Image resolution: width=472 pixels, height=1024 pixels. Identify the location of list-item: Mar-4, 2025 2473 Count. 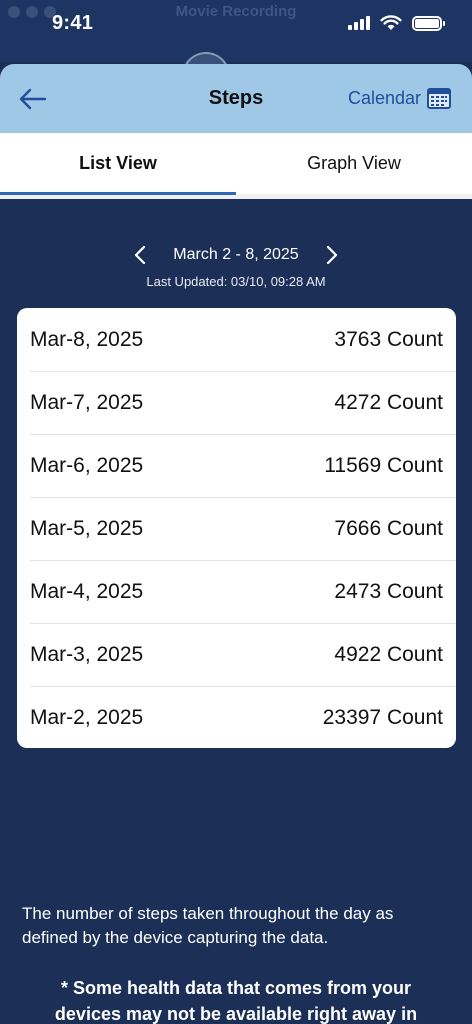
(236, 591).